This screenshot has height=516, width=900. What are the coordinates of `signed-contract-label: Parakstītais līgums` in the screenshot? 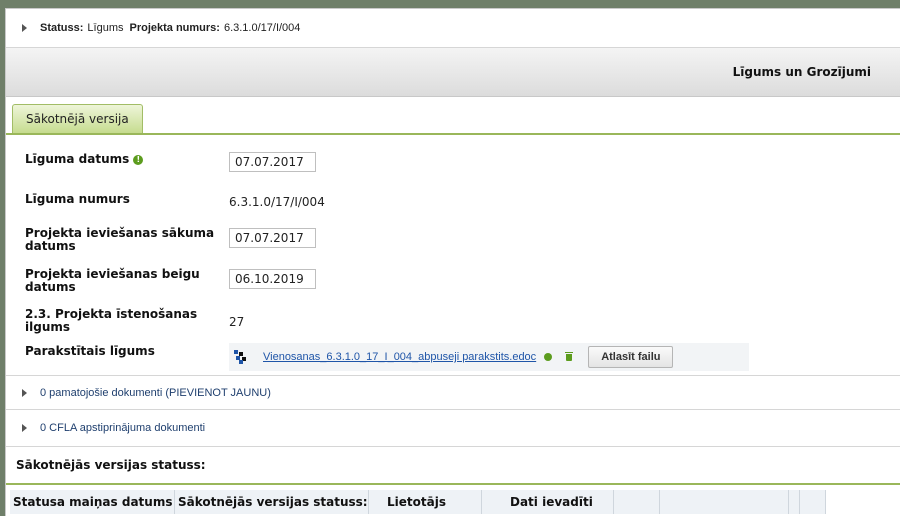 It's located at (90, 351).